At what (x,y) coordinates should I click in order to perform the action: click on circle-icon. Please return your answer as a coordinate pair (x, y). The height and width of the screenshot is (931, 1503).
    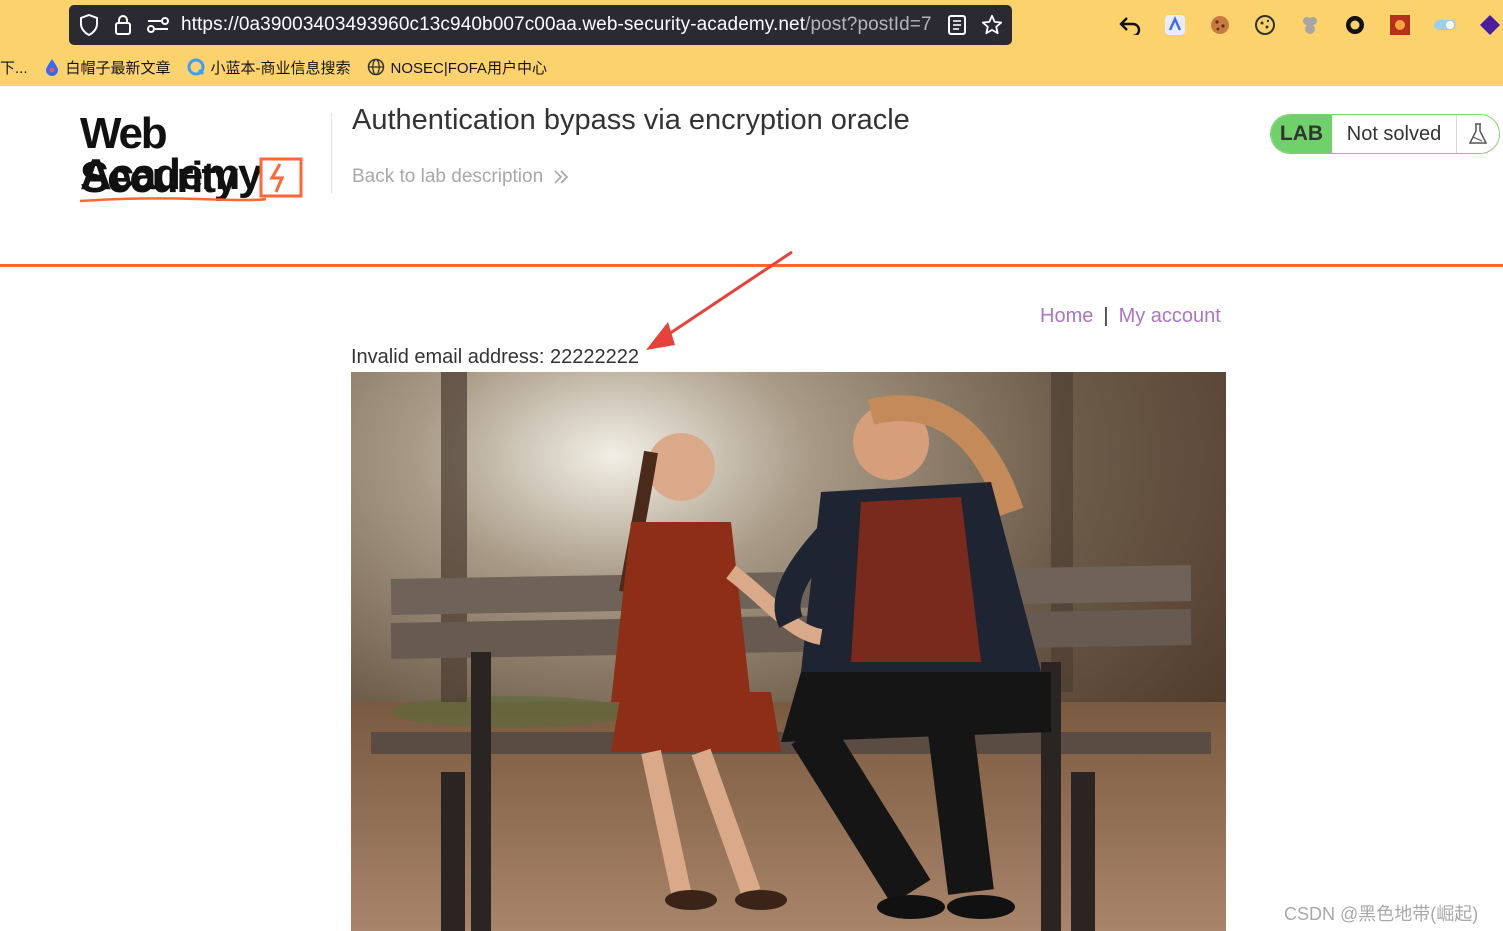
    Looking at the image, I should click on (1355, 25).